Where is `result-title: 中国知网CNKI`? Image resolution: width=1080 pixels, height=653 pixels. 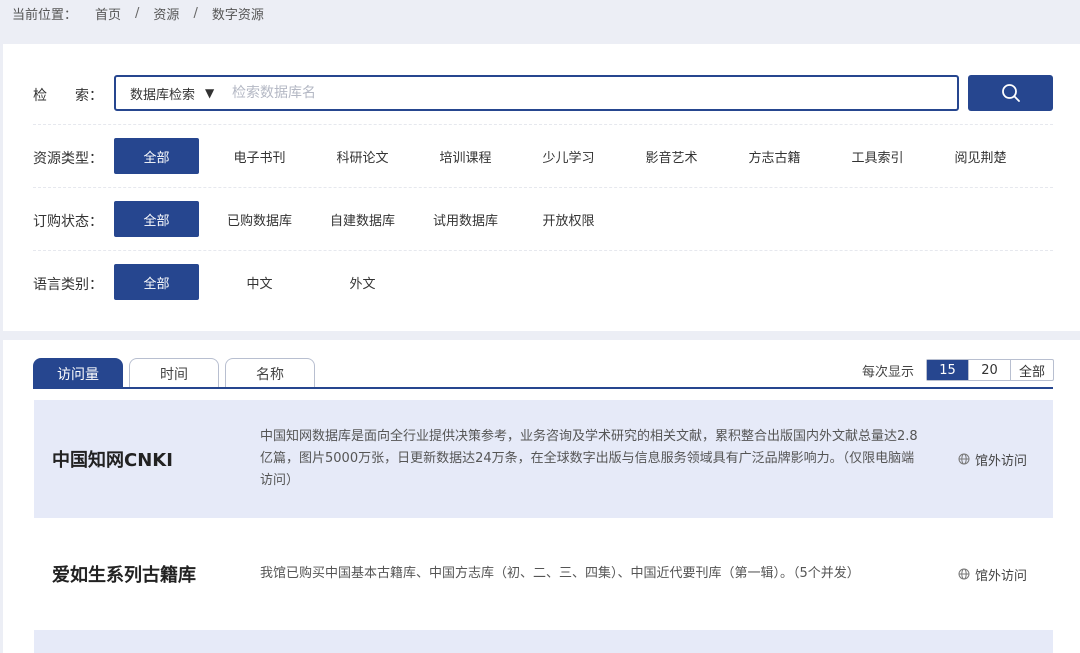
result-title: 中国知网CNKI is located at coordinates (112, 459).